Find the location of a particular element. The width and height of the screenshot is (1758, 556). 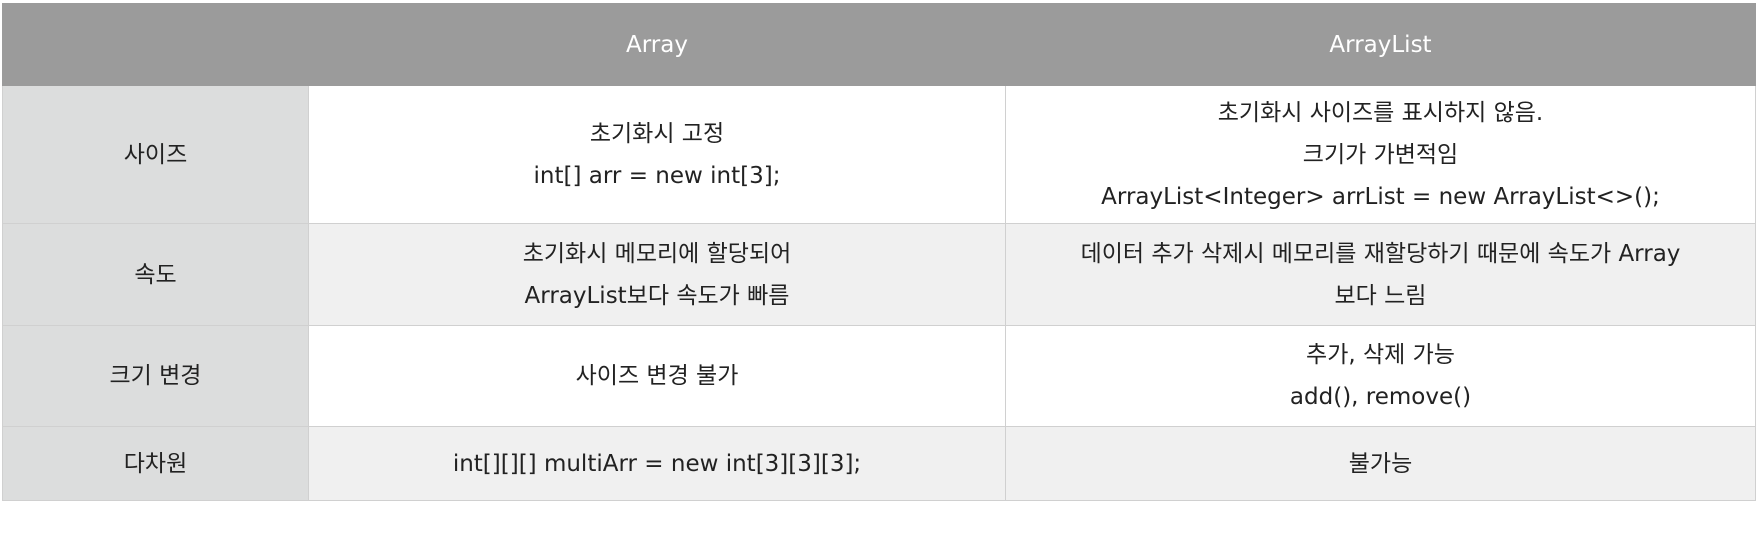

row-label: 크기 변경 is located at coordinates (155, 376).